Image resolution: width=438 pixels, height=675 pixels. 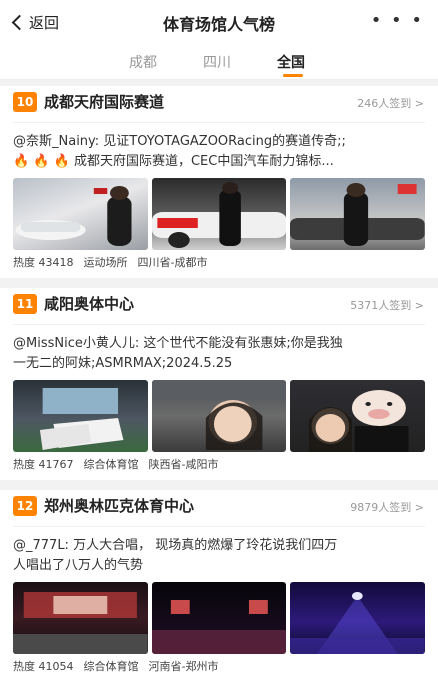 I want to click on venue-meta: 热度 43418 运动场所 四川省-成都市, so click(x=110, y=262).